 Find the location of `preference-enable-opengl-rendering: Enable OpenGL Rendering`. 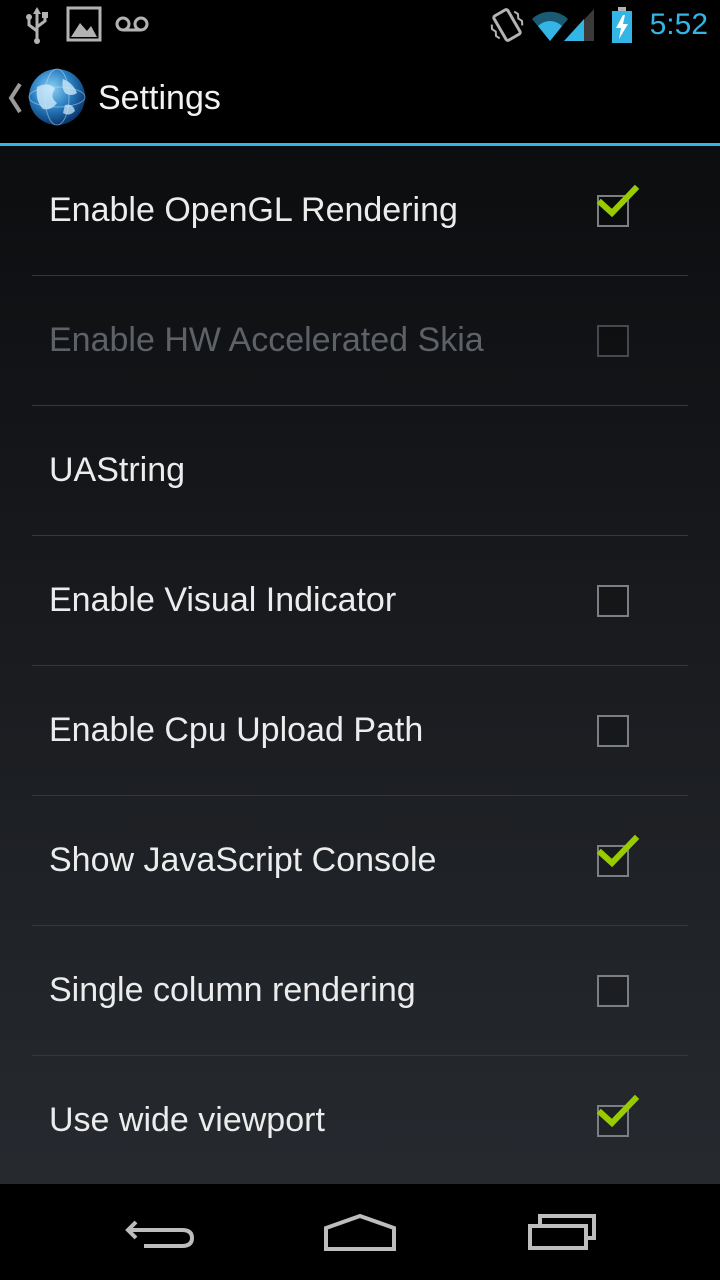

preference-enable-opengl-rendering: Enable OpenGL Rendering is located at coordinates (360, 211).